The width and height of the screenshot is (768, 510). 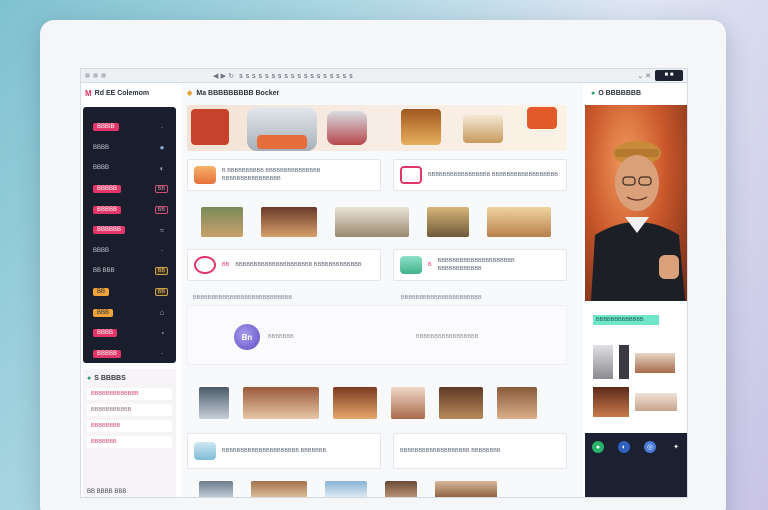 I want to click on sidebar-item: BBBB ·, so click(x=129, y=251).